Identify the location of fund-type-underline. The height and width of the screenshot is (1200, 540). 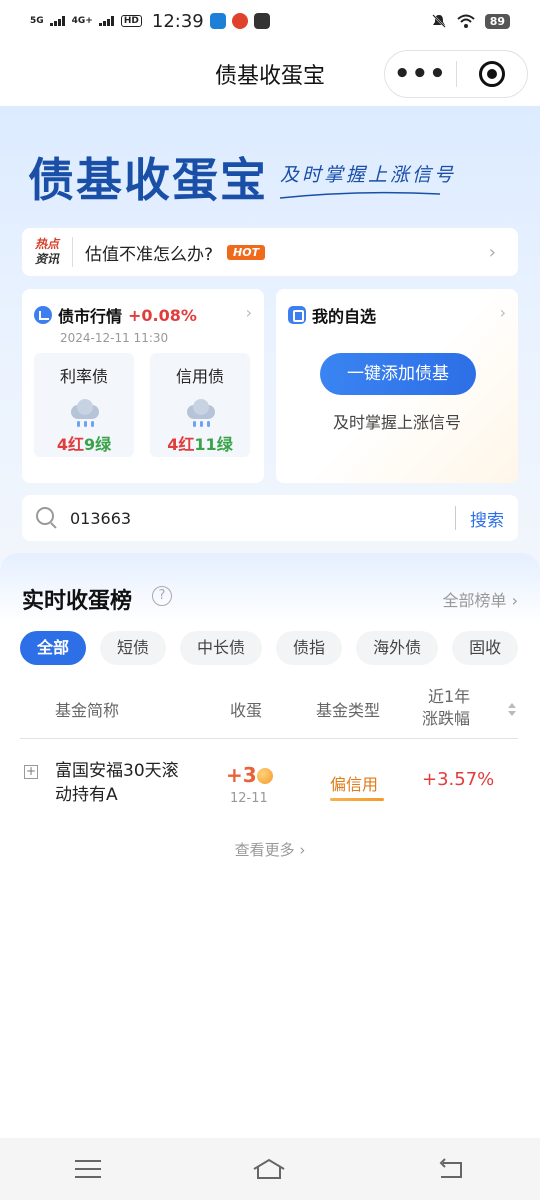
(357, 799).